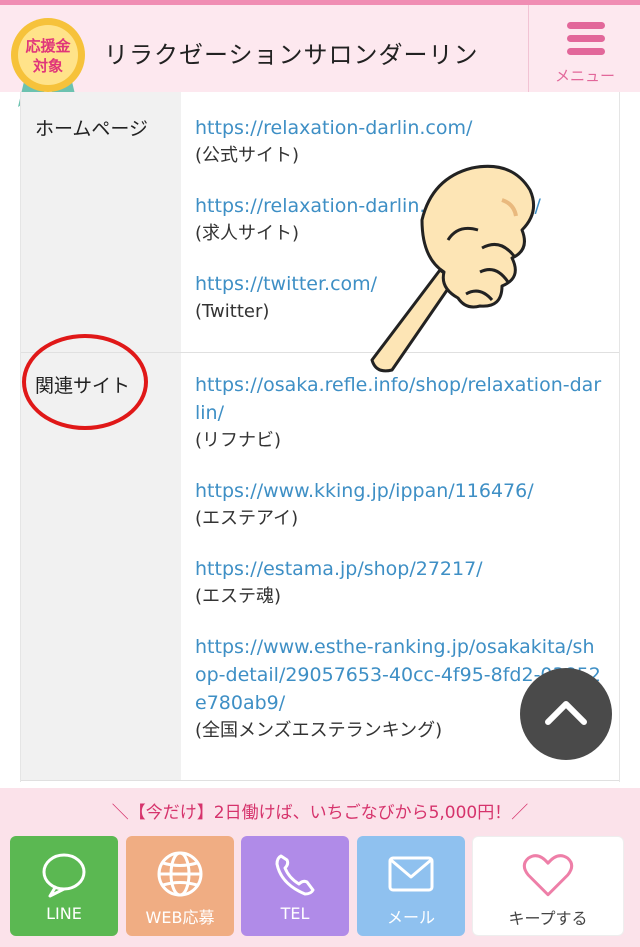 The width and height of the screenshot is (640, 947). Describe the element at coordinates (180, 874) in the screenshot. I see `globe-icon` at that location.